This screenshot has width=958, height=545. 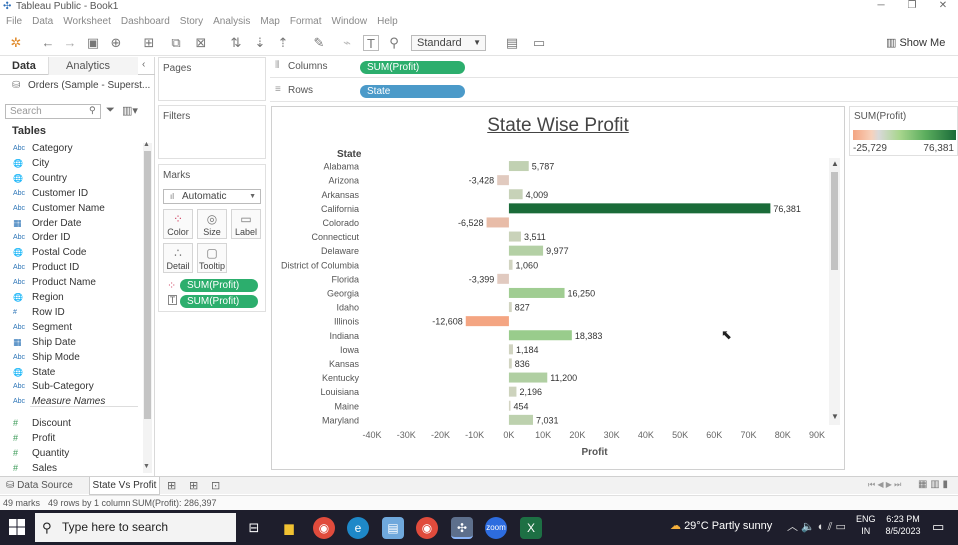 What do you see at coordinates (70, 342) in the screenshot?
I see `field-ship-date: ▦ Ship Date` at bounding box center [70, 342].